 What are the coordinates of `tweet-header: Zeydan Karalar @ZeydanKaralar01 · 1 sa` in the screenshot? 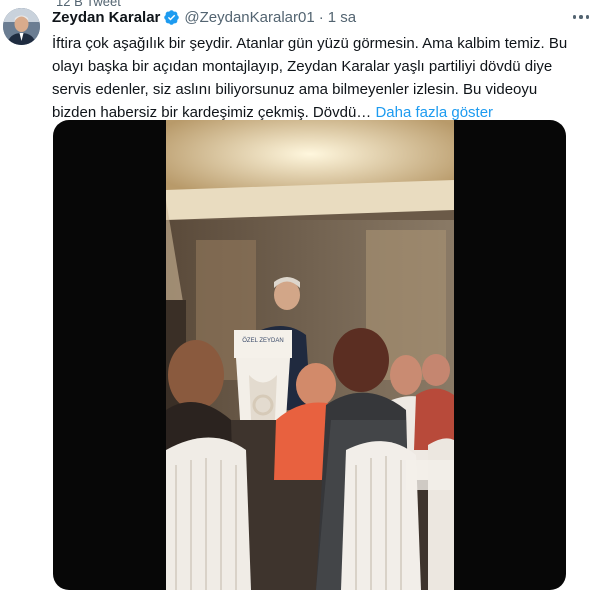 It's located at (309, 17).